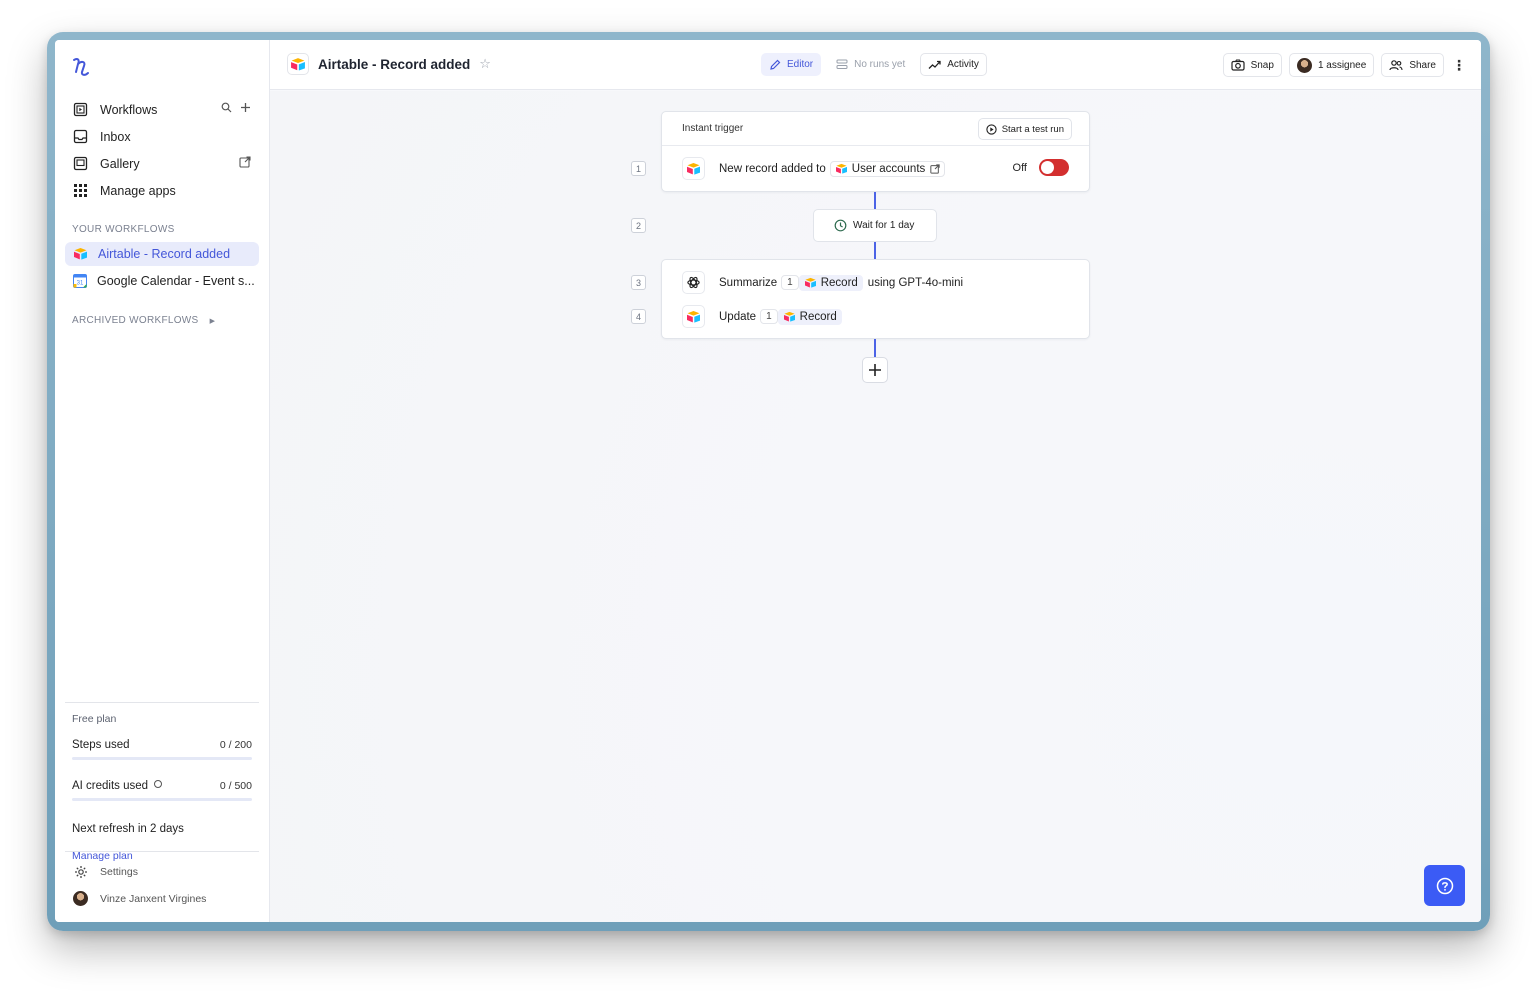 This screenshot has width=1536, height=993. I want to click on gear-icon, so click(80, 871).